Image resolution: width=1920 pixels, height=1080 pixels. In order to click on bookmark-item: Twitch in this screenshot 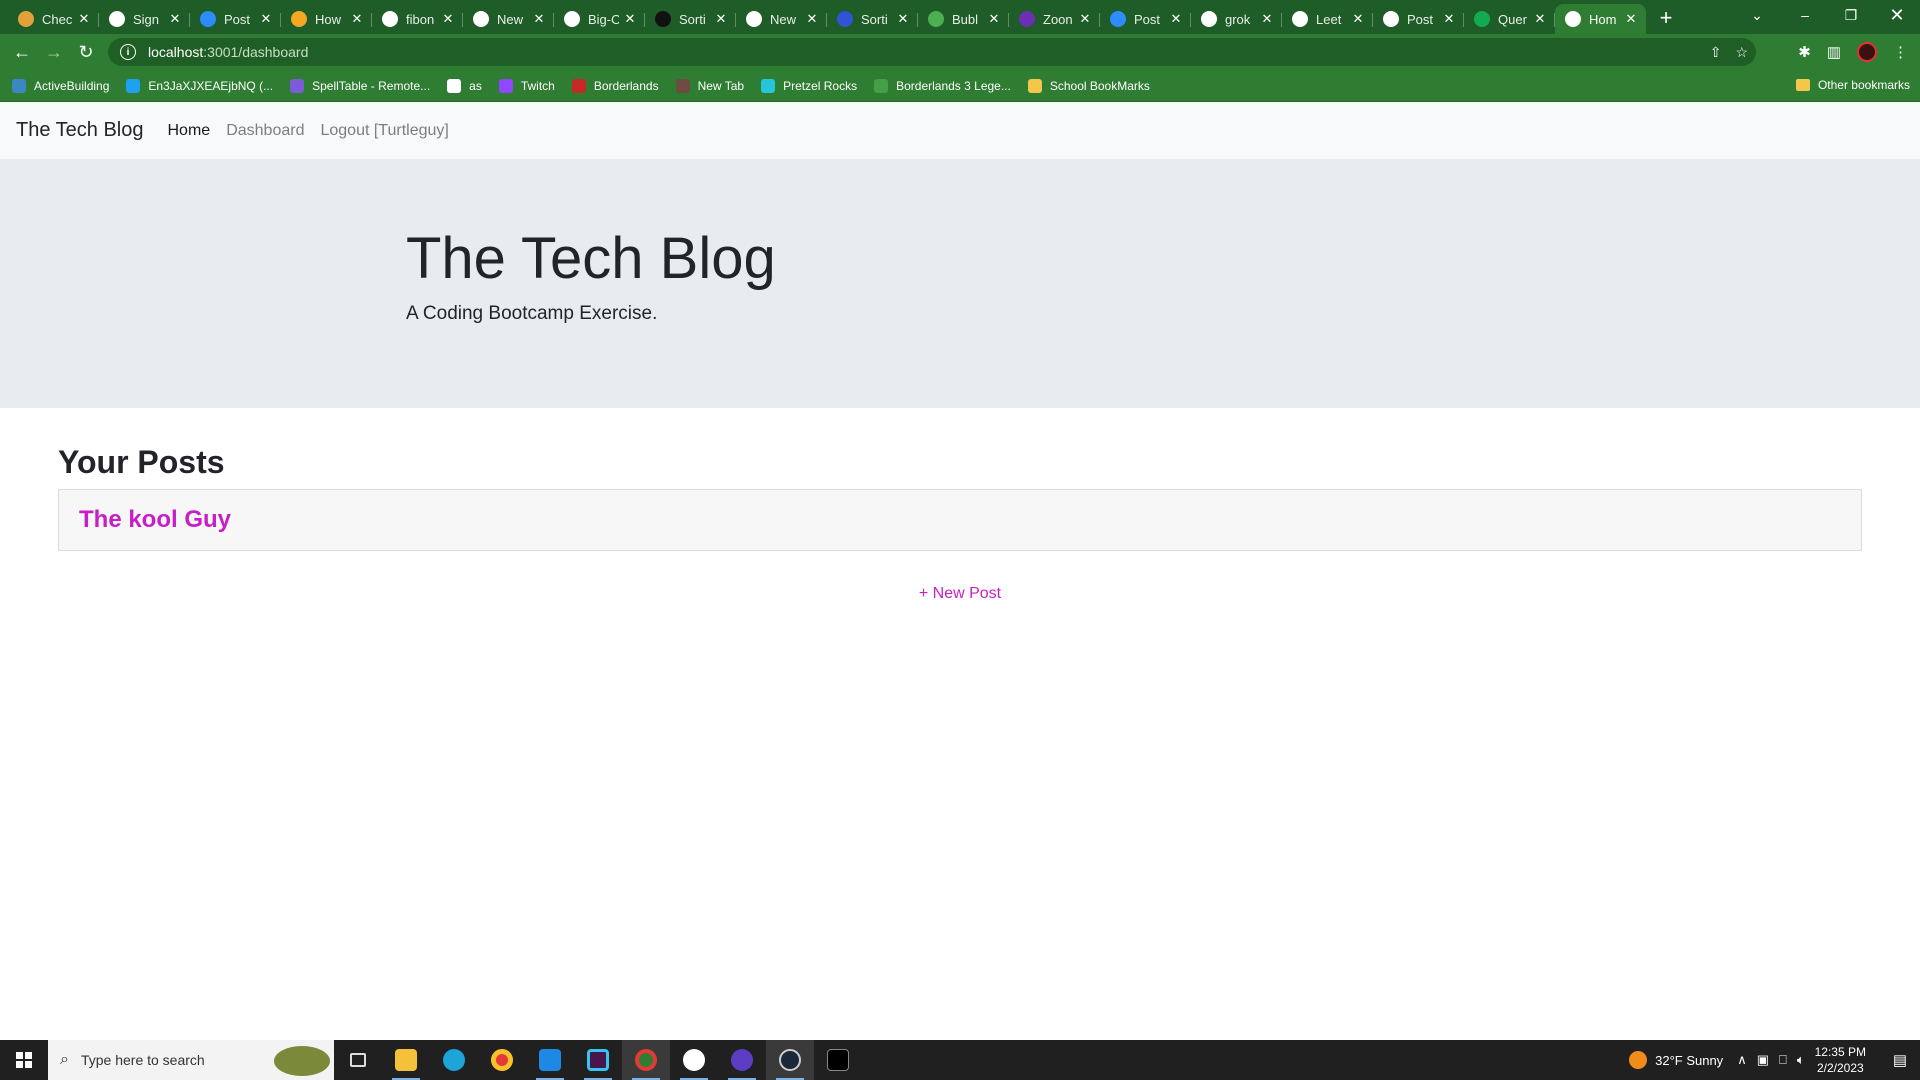, I will do `click(526, 85)`.